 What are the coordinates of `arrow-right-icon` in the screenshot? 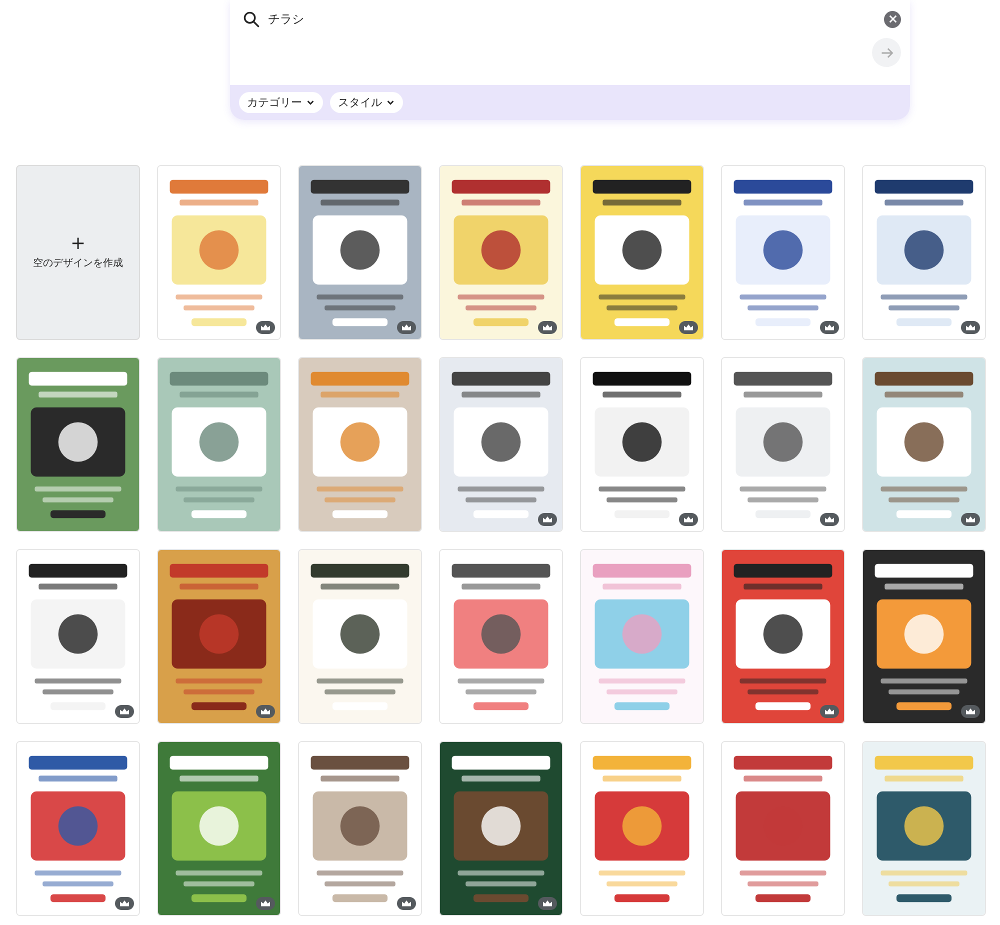 It's located at (887, 53).